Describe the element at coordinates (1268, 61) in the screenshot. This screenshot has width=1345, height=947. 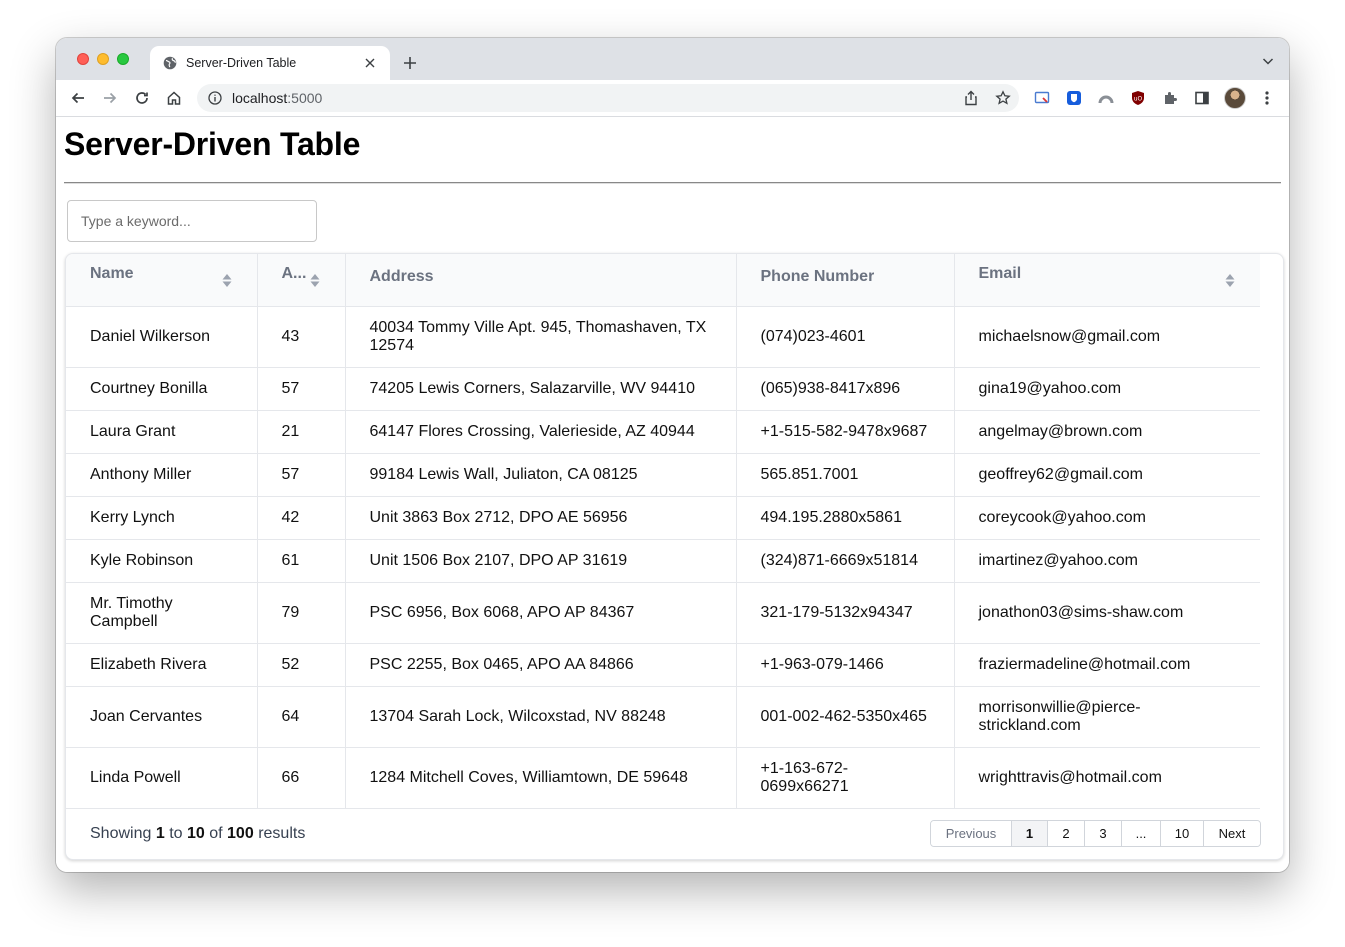
I see `chevron-down-icon` at that location.